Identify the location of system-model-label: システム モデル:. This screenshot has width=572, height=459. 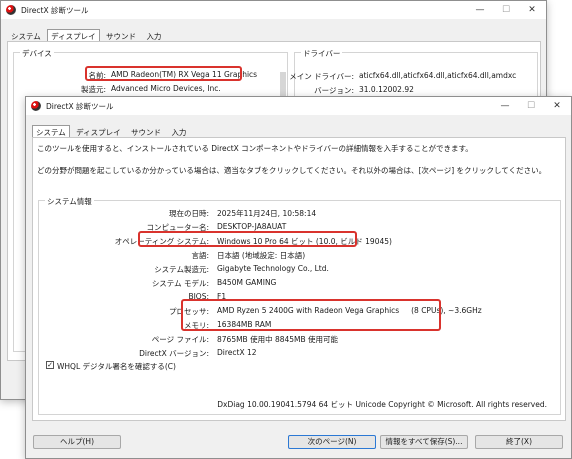
(180, 283).